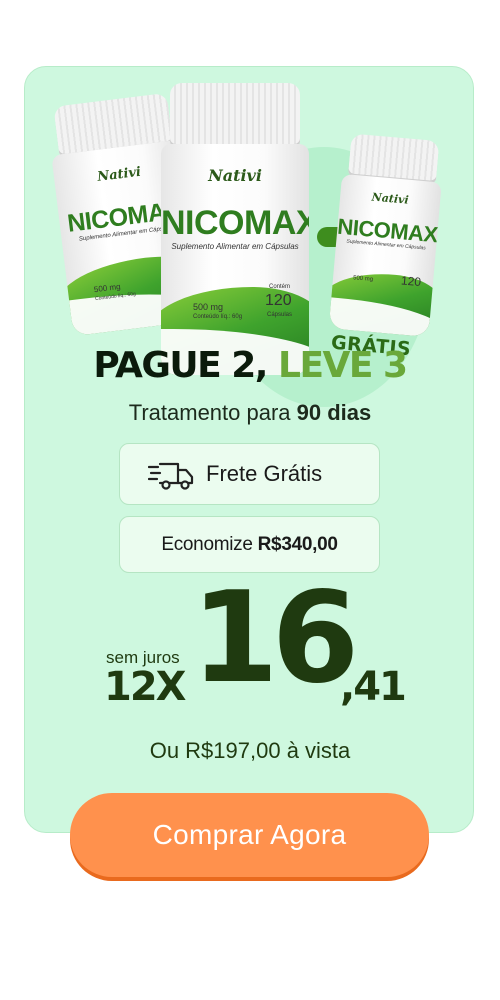  I want to click on bottle-product-name: NICOMAX, so click(235, 223).